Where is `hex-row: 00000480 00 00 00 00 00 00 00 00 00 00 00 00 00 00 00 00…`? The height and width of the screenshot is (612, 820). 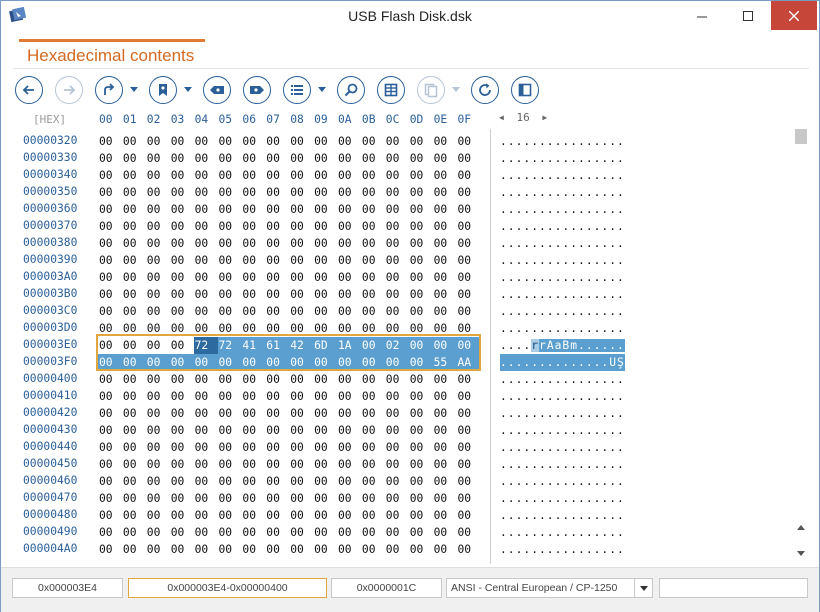
hex-row: 00000480 00 00 00 00 00 00 00 00 00 00 00 00 00 00 00 00… is located at coordinates (403, 515).